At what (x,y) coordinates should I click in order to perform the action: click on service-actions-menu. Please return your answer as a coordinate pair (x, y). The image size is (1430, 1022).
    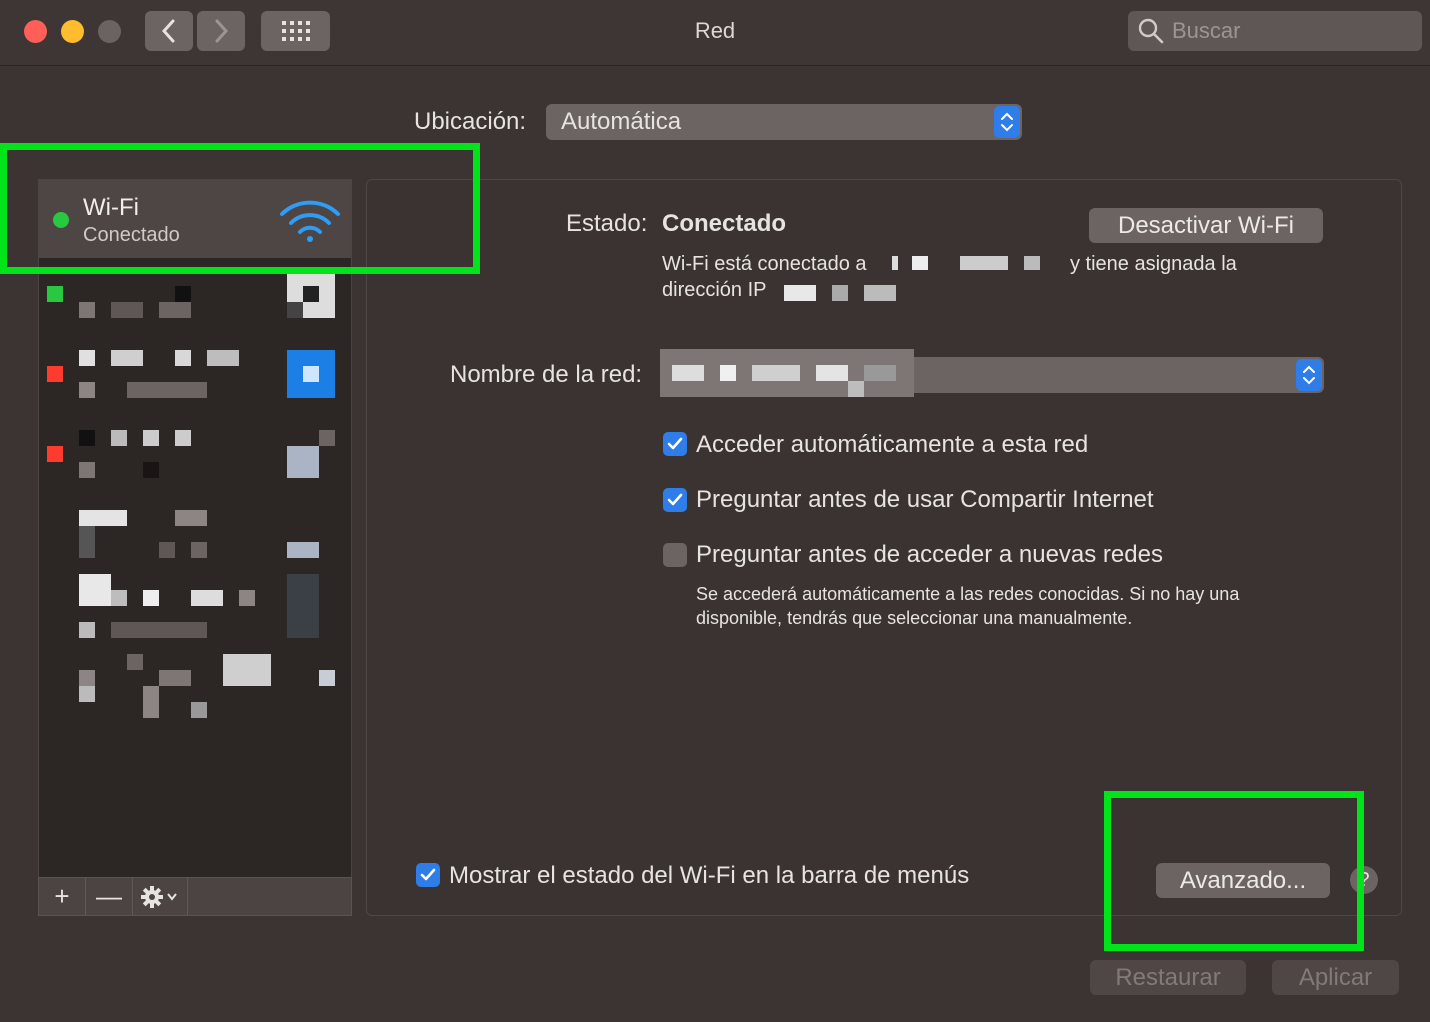
    Looking at the image, I should click on (160, 896).